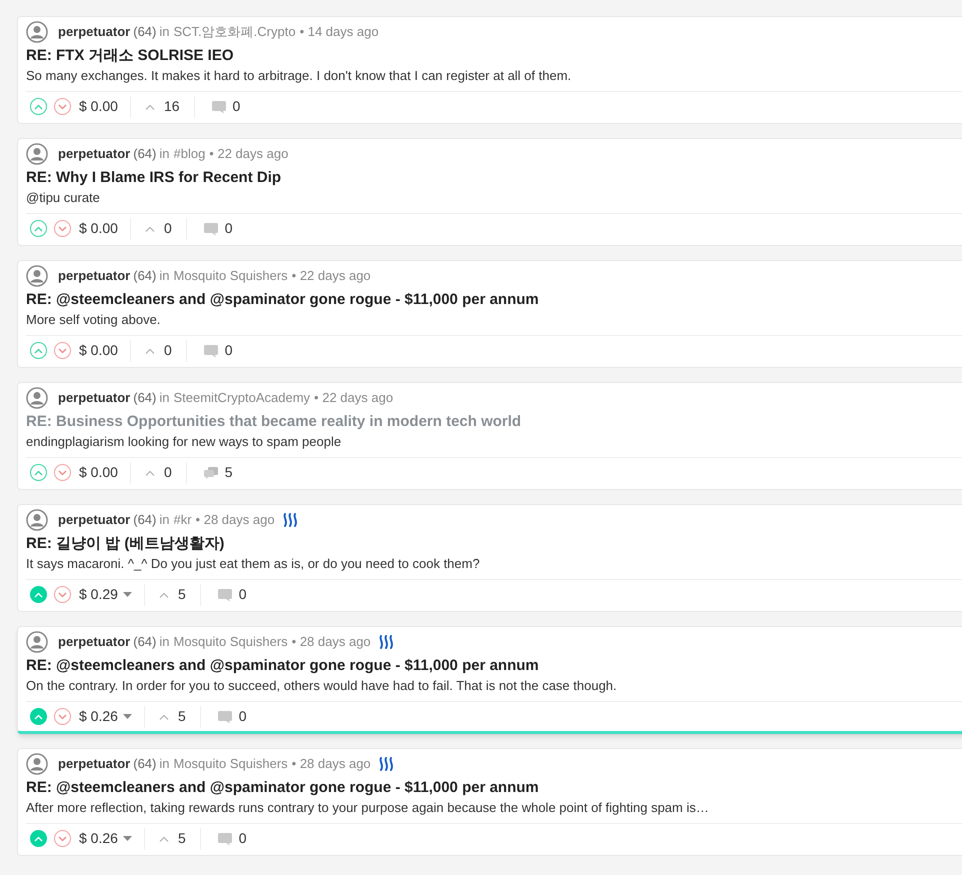 This screenshot has width=962, height=875. What do you see at coordinates (228, 472) in the screenshot?
I see `comment-count: 5` at bounding box center [228, 472].